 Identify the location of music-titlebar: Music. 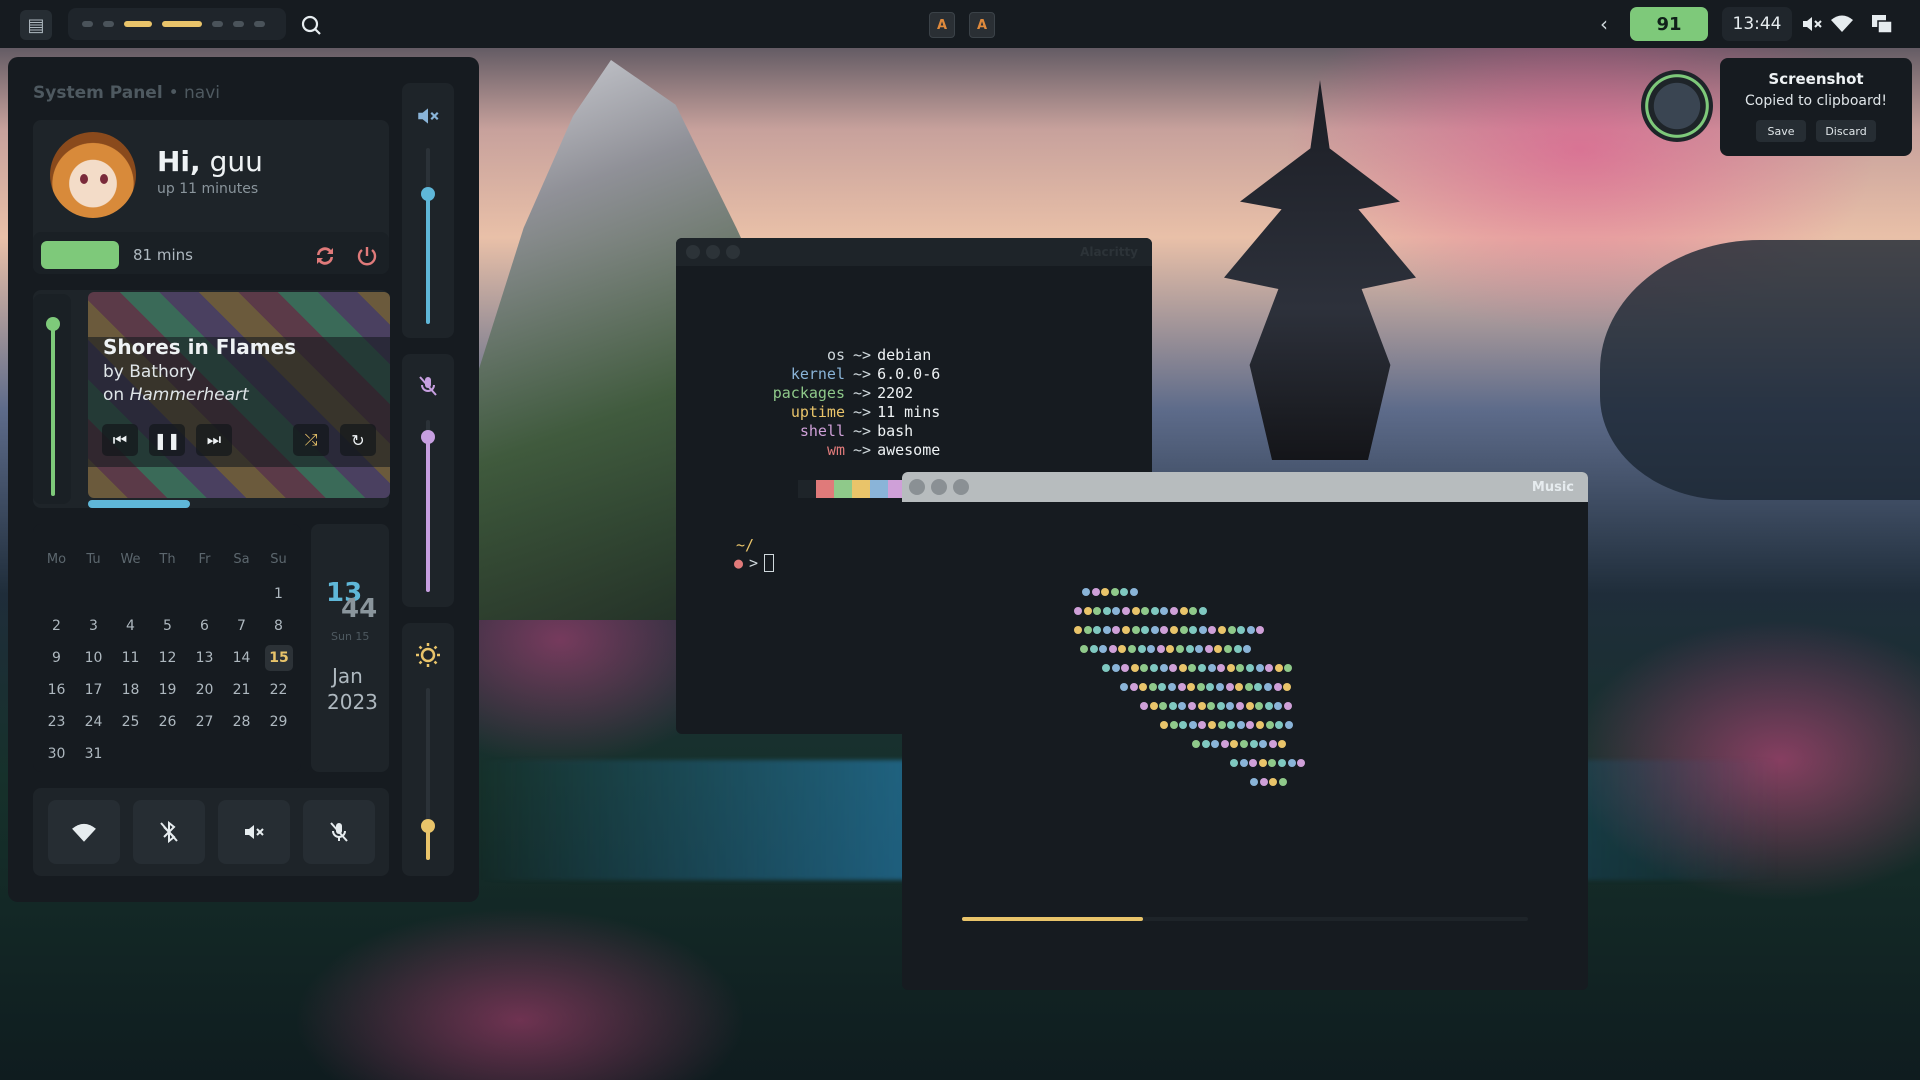
(1245, 487).